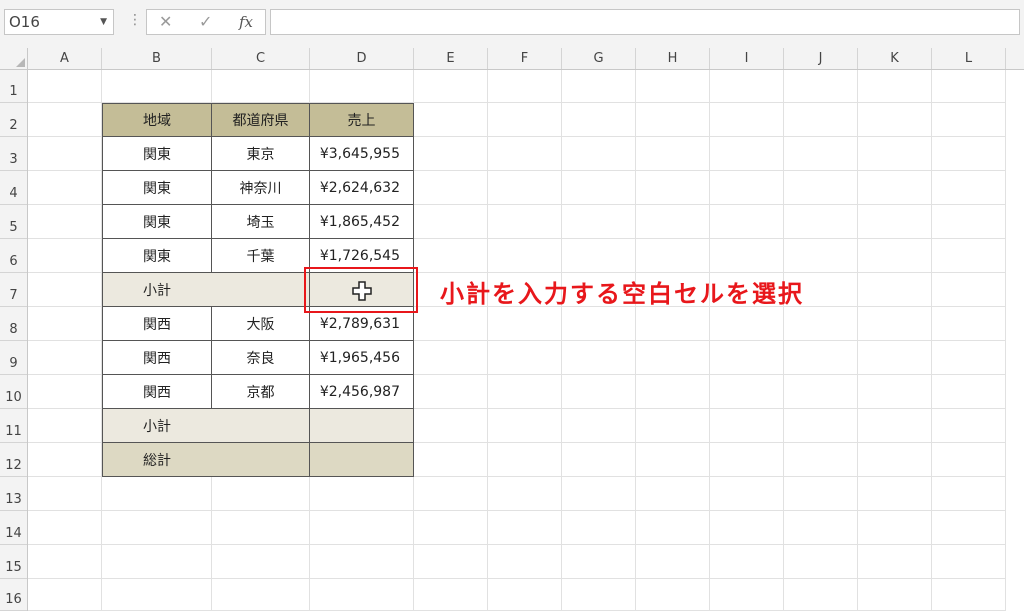  What do you see at coordinates (261, 188) in the screenshot?
I see `prefecture-cell: 神奈川` at bounding box center [261, 188].